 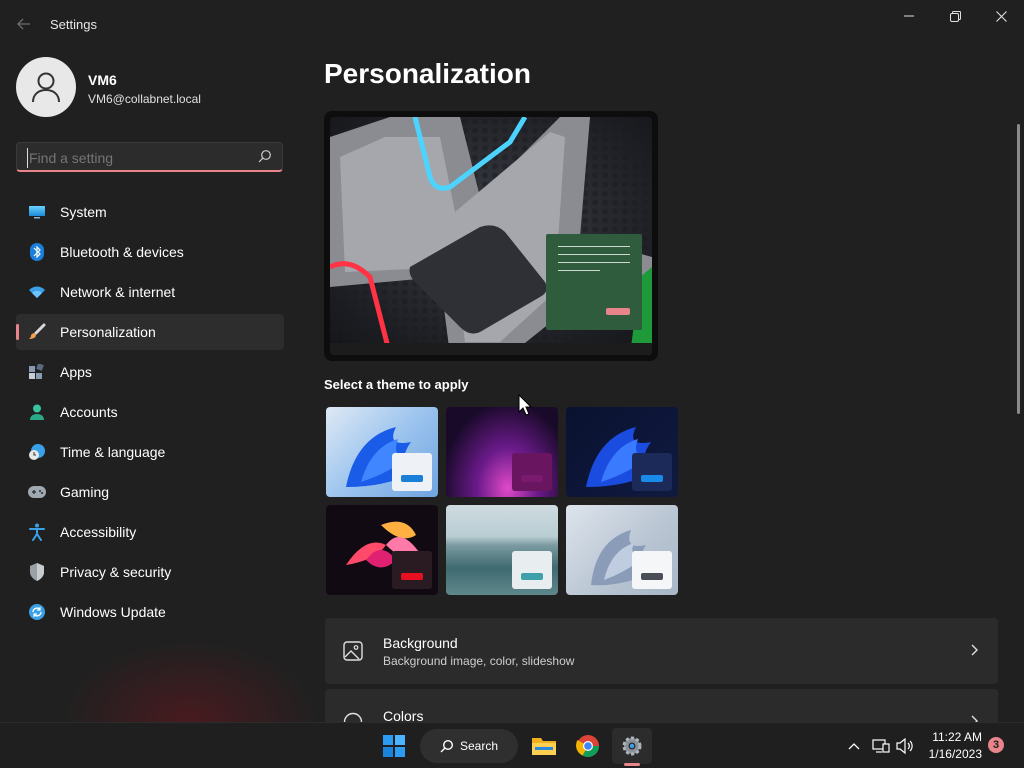 What do you see at coordinates (955, 16) in the screenshot?
I see `restore-button` at bounding box center [955, 16].